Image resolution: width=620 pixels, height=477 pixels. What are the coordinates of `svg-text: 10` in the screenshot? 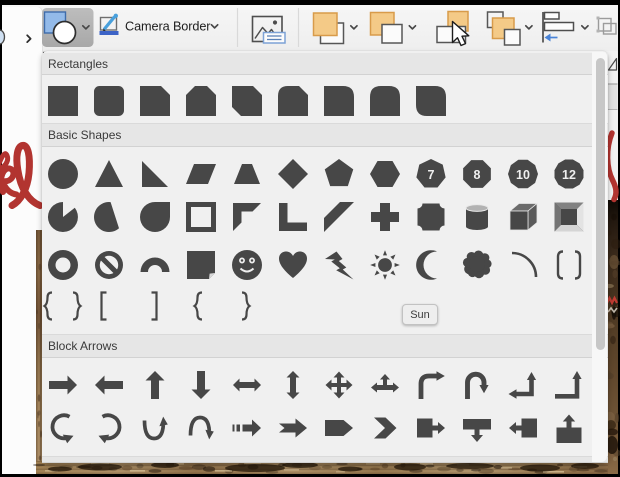 It's located at (523, 175).